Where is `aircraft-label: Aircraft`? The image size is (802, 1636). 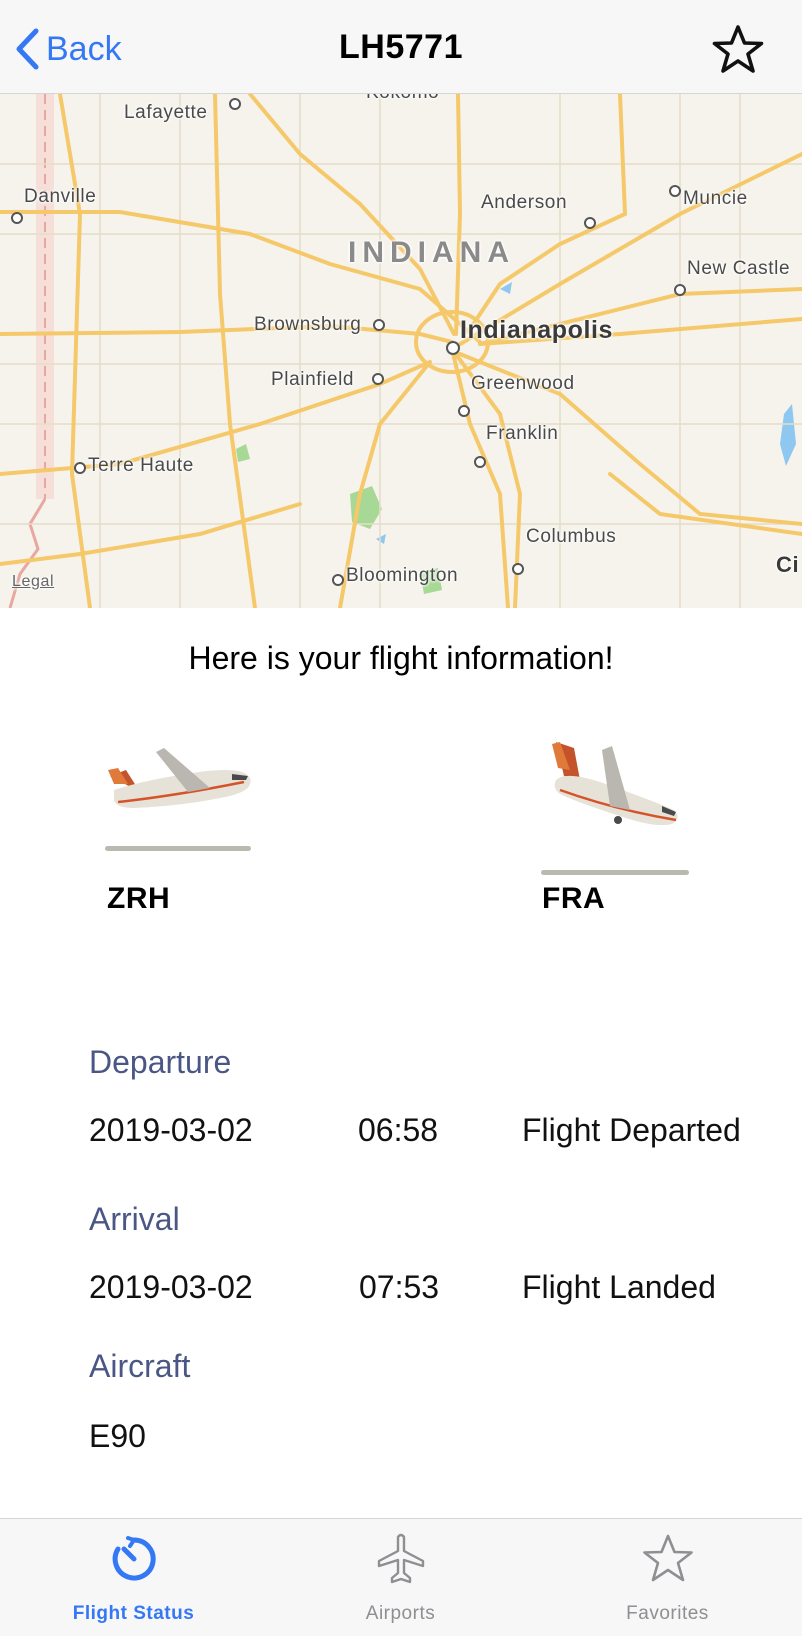
aircraft-label: Aircraft is located at coordinates (140, 1366).